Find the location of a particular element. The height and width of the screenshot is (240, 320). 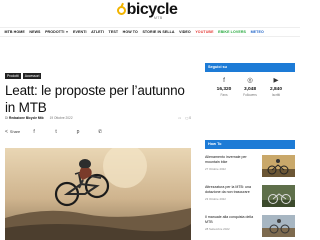

instagram-counter: ◎ 3,048 Followers is located at coordinates (250, 87).